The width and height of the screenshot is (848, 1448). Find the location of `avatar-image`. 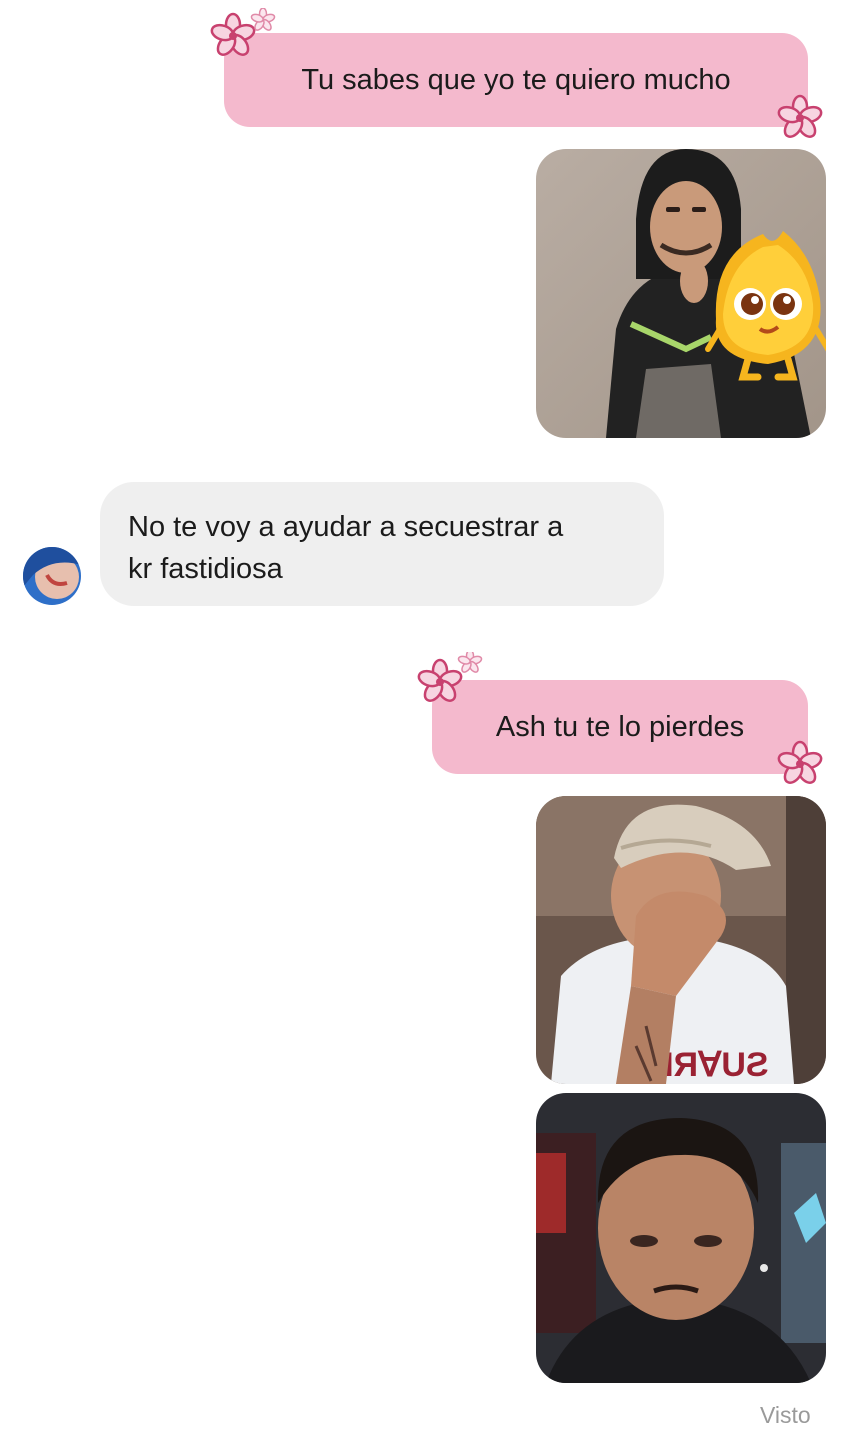

avatar-image is located at coordinates (52, 576).